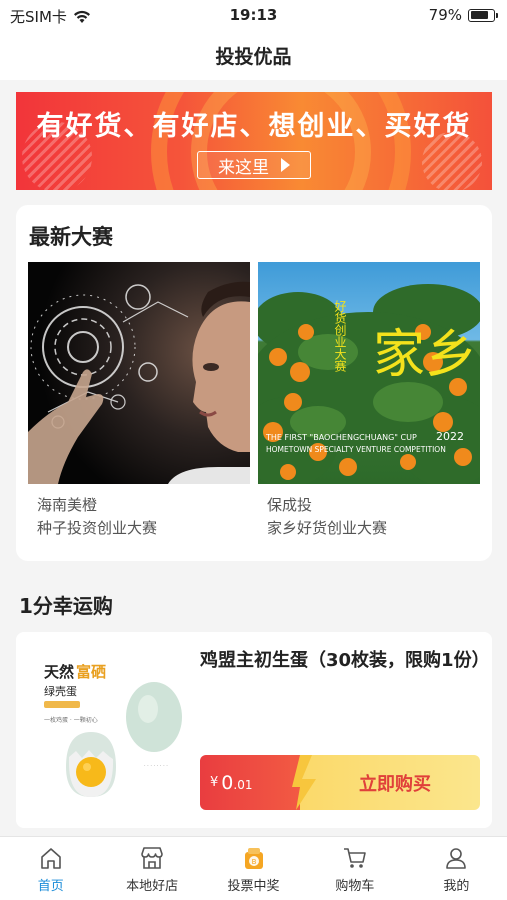  I want to click on tab-vote: B 投票中奖, so click(253, 868).